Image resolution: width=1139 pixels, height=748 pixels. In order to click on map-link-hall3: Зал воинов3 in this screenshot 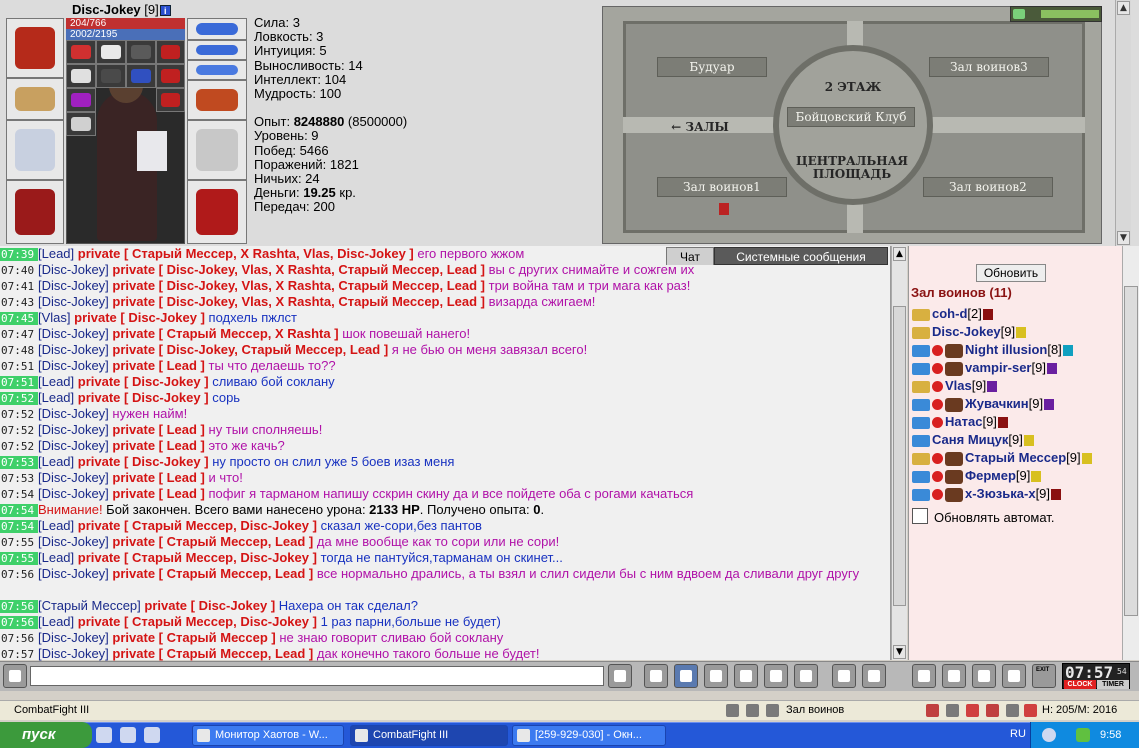, I will do `click(989, 67)`.